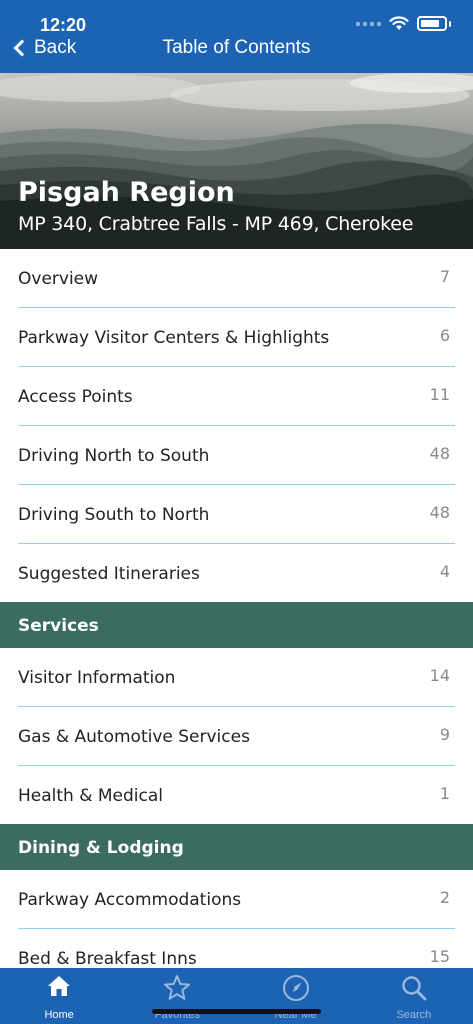 The image size is (473, 1024). Describe the element at coordinates (55, 47) in the screenshot. I see `back-label: Back` at that location.